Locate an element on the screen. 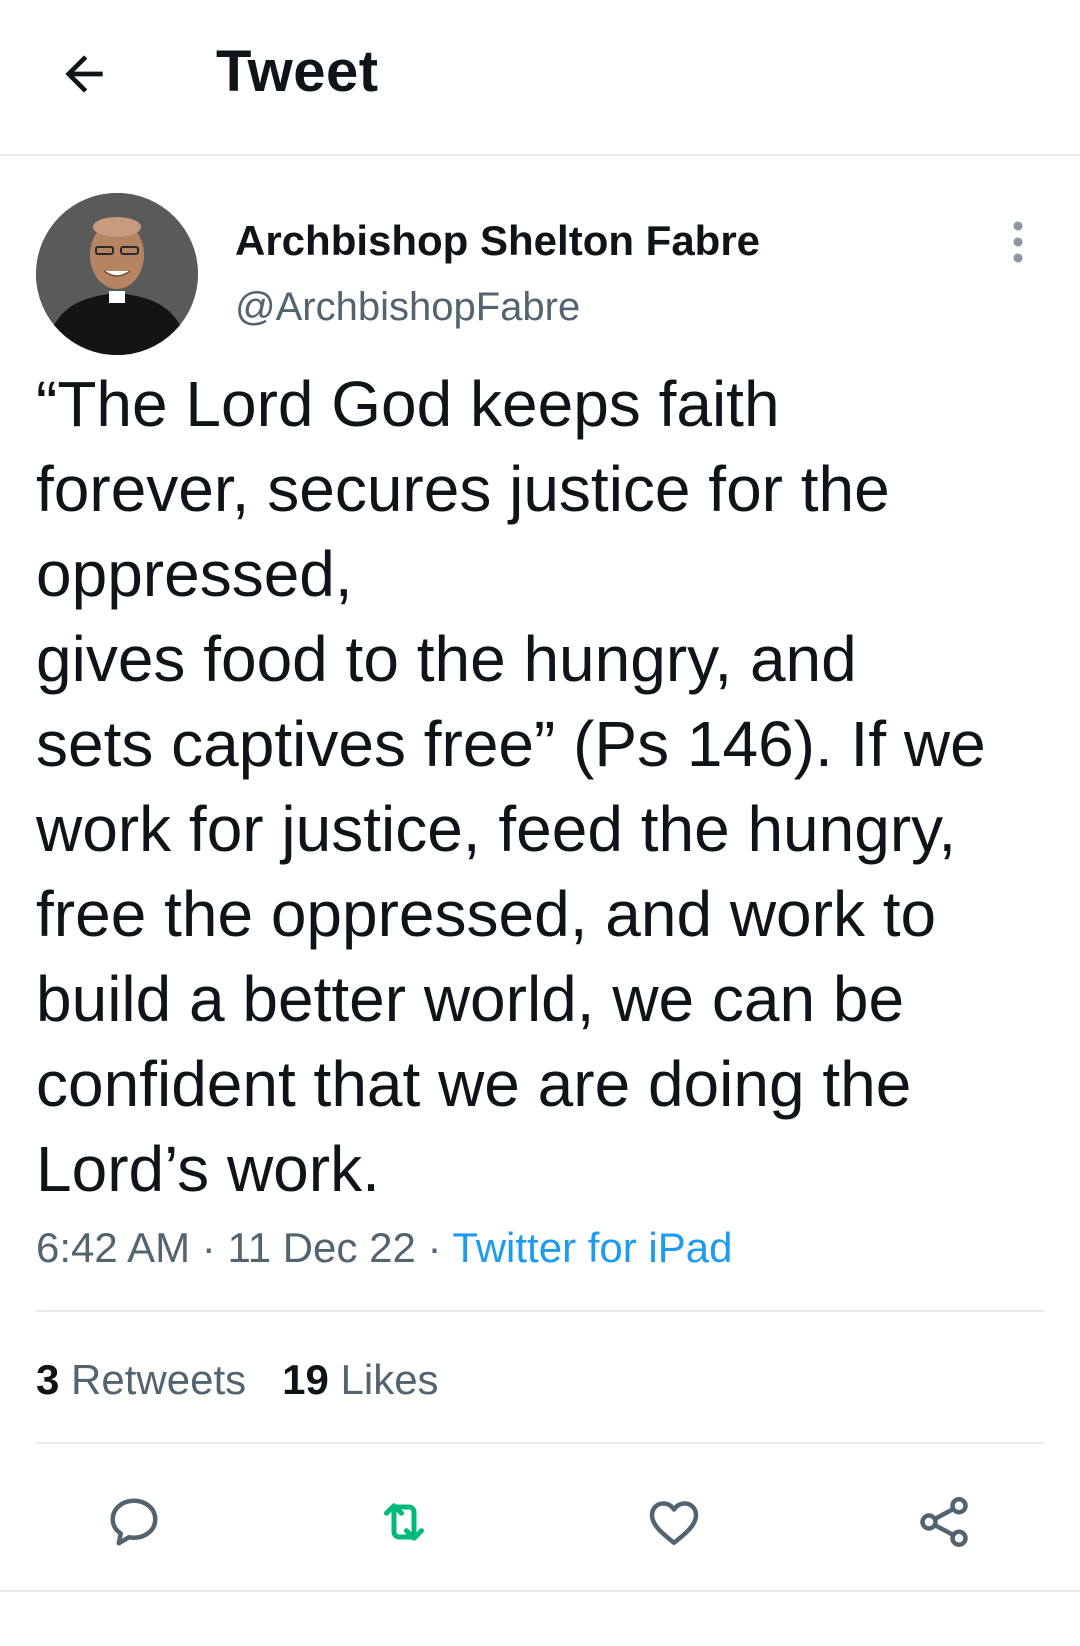 This screenshot has width=1080, height=1646. reply-button is located at coordinates (134, 1522).